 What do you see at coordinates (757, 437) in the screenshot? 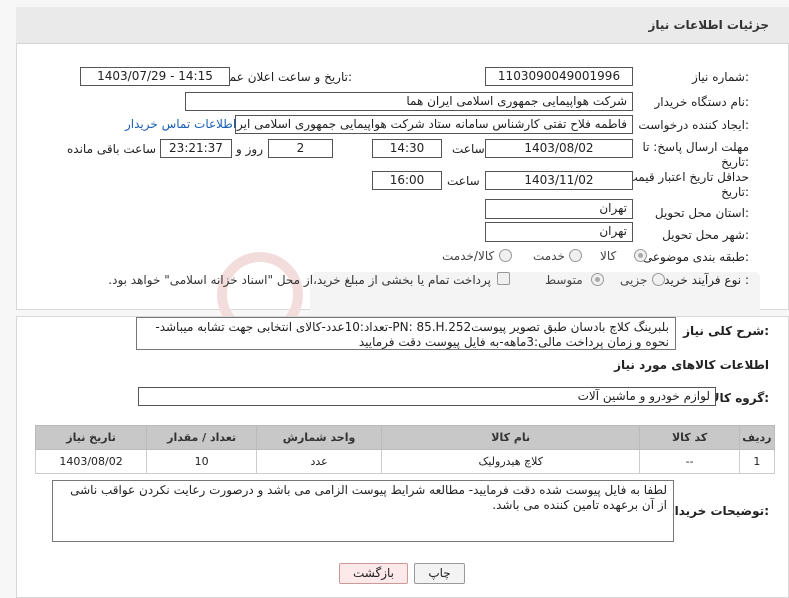
I see `col-row-number: ردیف` at bounding box center [757, 437].